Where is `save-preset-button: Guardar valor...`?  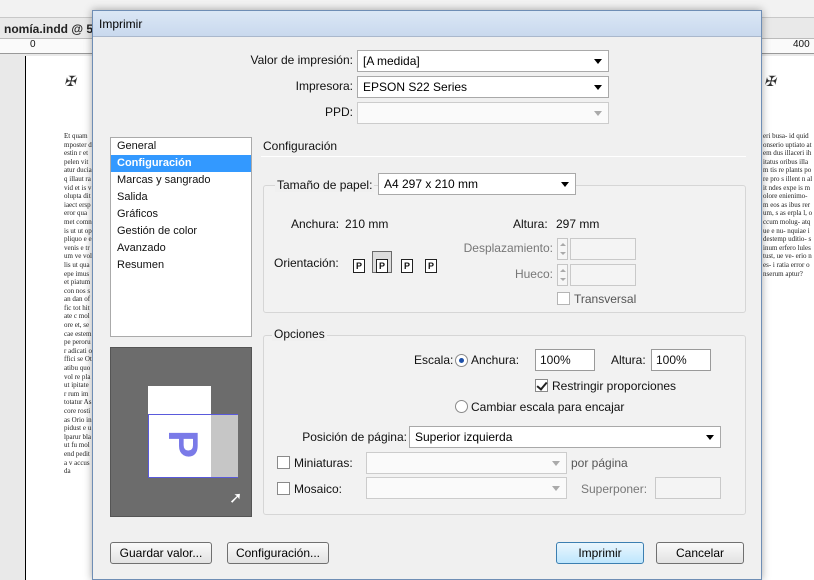 save-preset-button: Guardar valor... is located at coordinates (161, 553).